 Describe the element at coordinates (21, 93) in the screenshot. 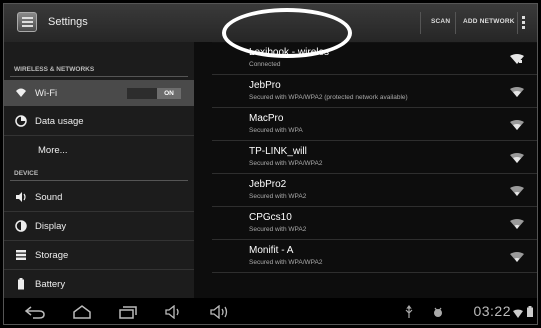

I see `wifi-icon` at that location.